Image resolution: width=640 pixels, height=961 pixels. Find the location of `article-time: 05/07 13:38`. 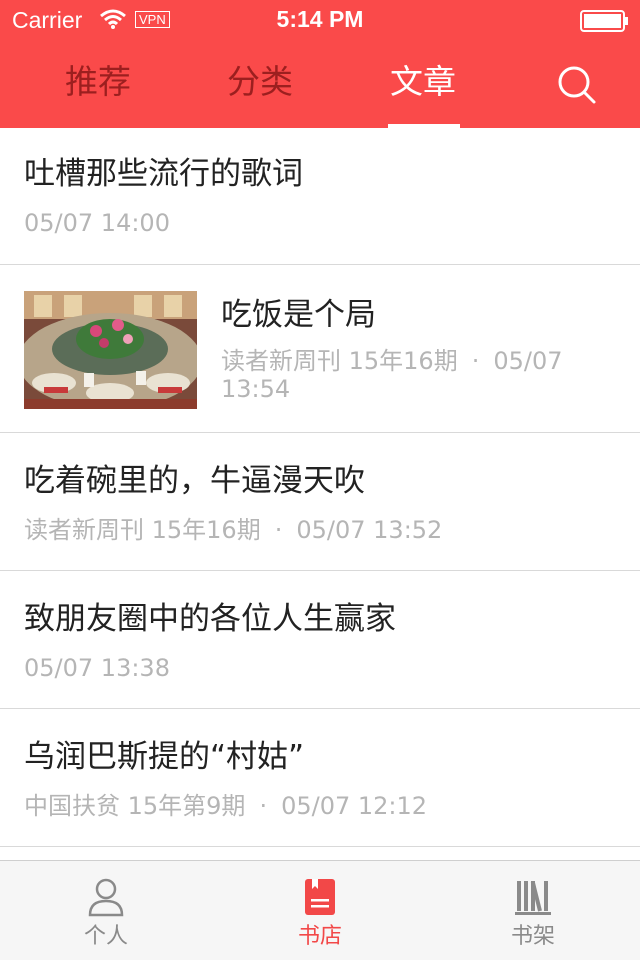

article-time: 05/07 13:38 is located at coordinates (97, 668).